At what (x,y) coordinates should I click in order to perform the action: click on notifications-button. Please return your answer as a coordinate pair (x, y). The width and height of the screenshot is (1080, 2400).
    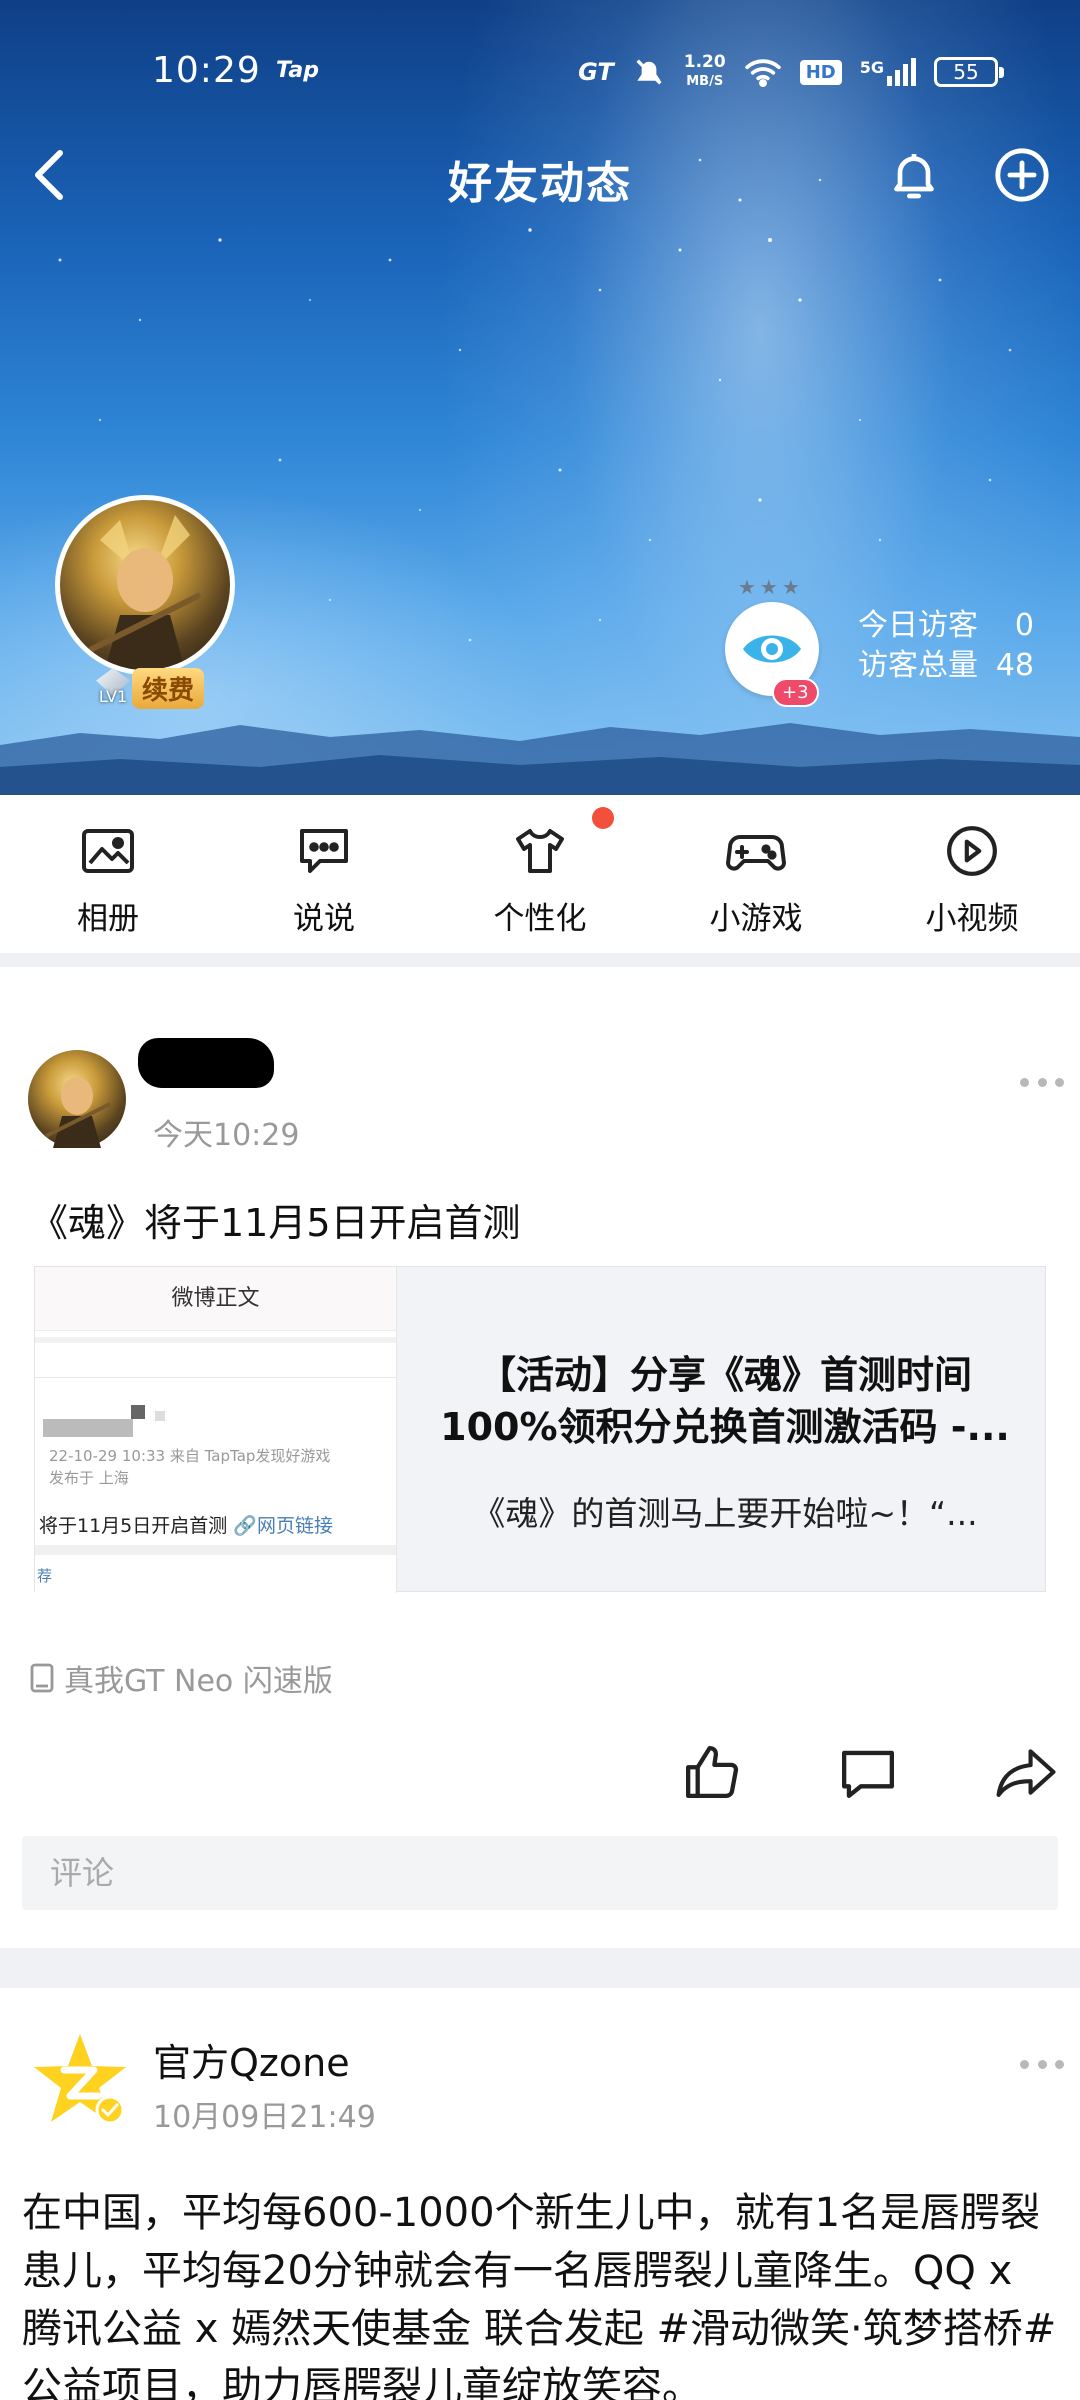
    Looking at the image, I should click on (914, 175).